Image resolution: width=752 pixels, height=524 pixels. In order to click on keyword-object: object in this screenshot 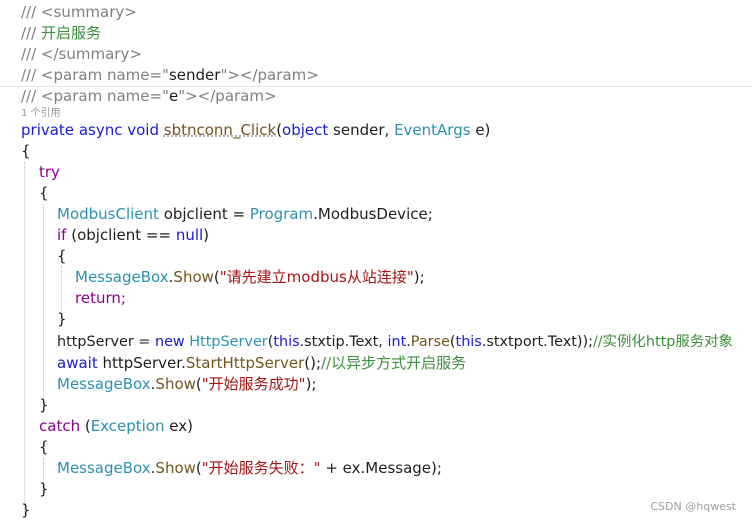, I will do `click(305, 130)`.